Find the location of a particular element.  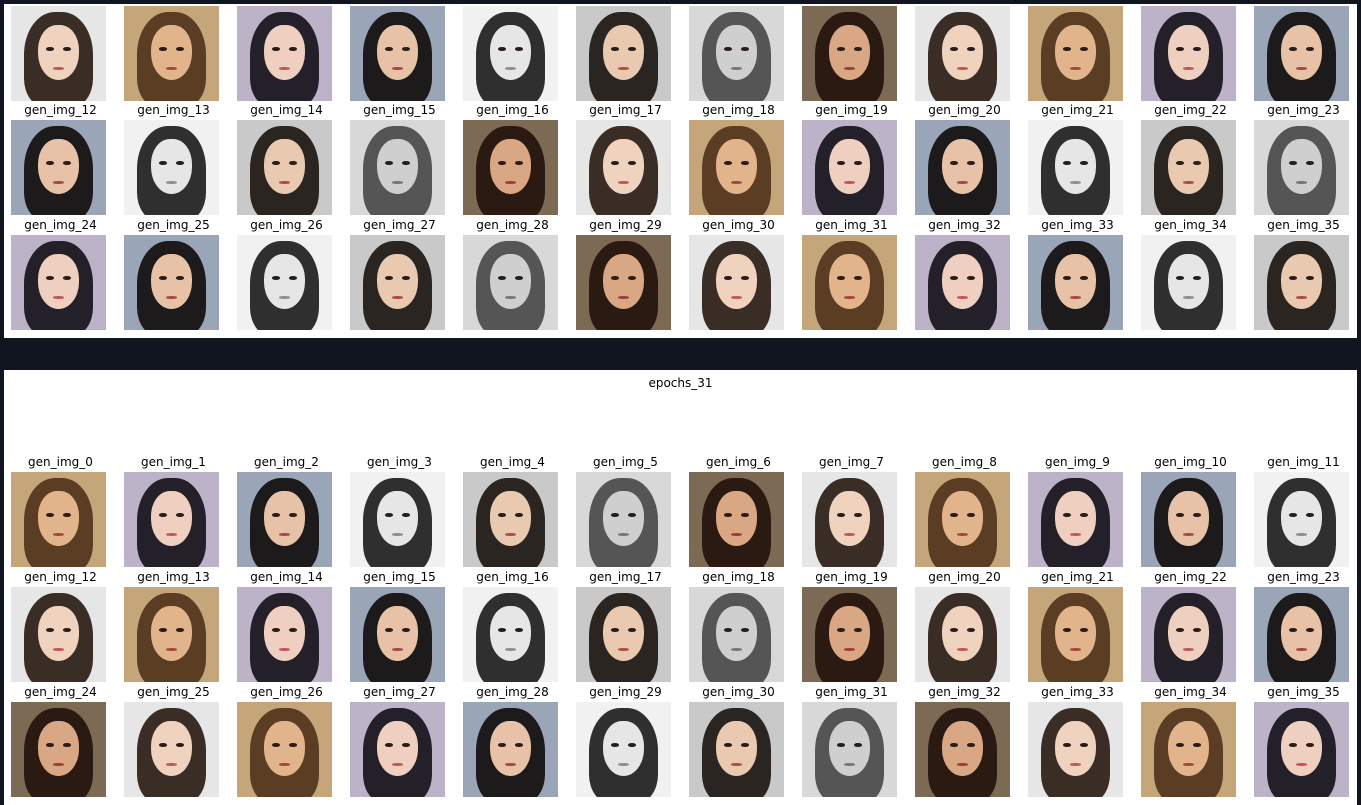

image-label: gen_img_34 is located at coordinates (1190, 692).